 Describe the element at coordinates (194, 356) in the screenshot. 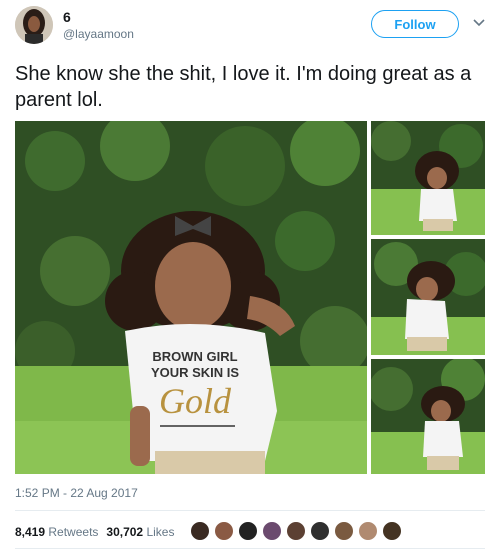

I see `shirt-text-line1: BROWN GIRL` at that location.